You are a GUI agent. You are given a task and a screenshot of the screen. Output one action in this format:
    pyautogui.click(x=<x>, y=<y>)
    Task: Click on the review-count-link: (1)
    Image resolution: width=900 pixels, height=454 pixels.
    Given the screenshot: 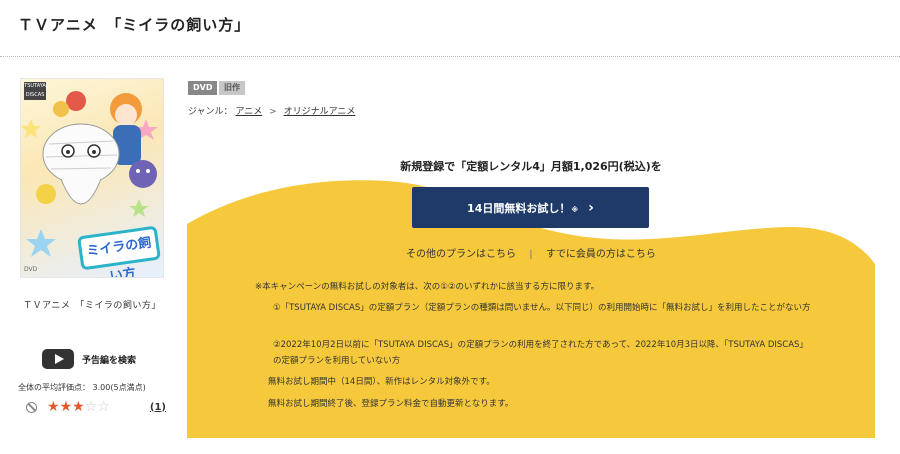 What is the action you would take?
    pyautogui.click(x=158, y=407)
    